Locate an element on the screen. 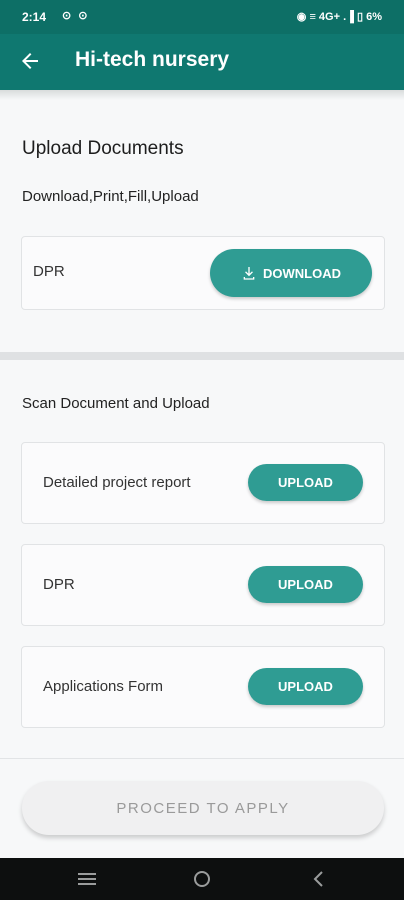 The width and height of the screenshot is (404, 900). home-icon is located at coordinates (202, 879).